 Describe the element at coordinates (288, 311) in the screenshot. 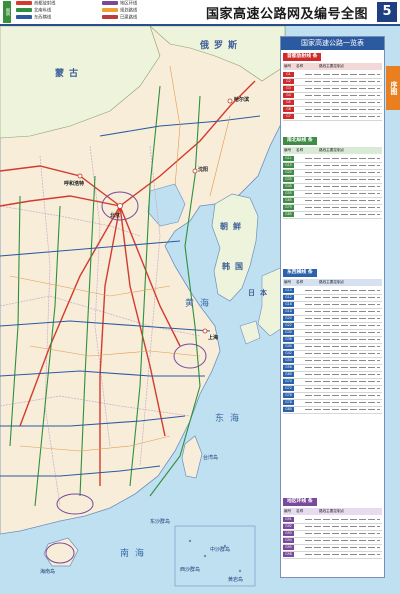

I see `route-code: G18` at that location.